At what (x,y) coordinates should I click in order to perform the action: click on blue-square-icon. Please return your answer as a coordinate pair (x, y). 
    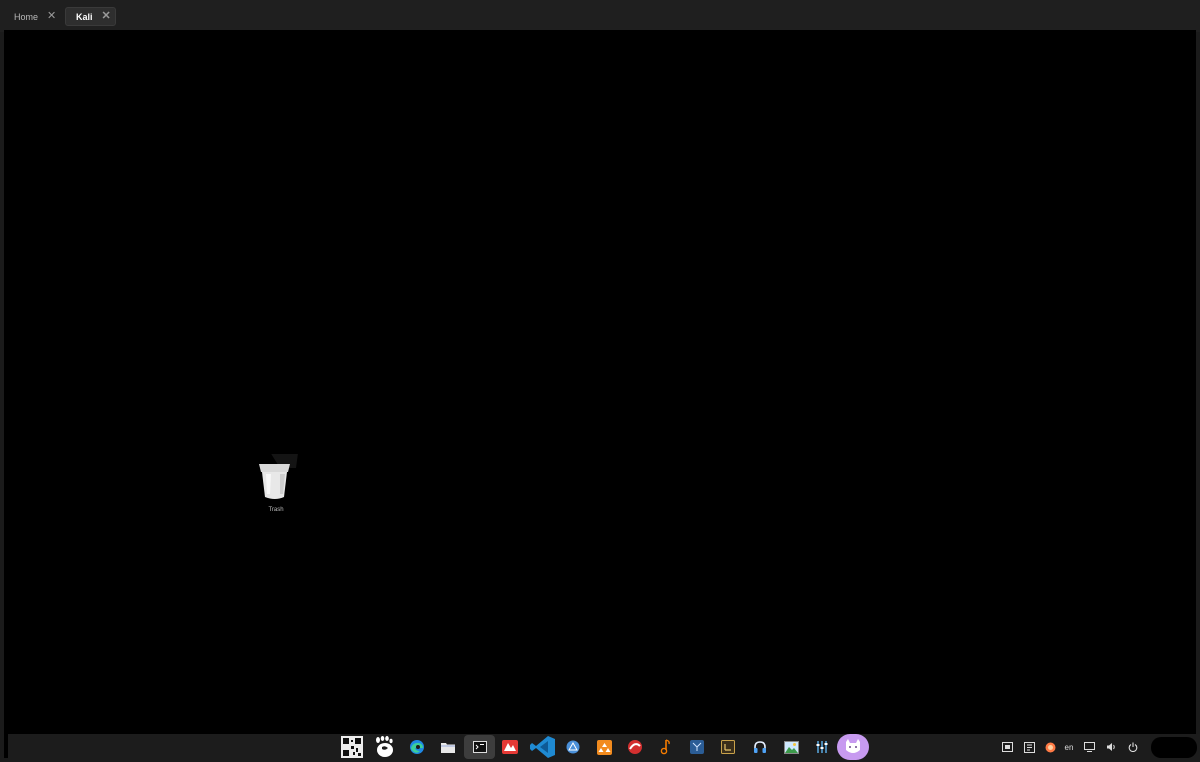
    Looking at the image, I should click on (697, 747).